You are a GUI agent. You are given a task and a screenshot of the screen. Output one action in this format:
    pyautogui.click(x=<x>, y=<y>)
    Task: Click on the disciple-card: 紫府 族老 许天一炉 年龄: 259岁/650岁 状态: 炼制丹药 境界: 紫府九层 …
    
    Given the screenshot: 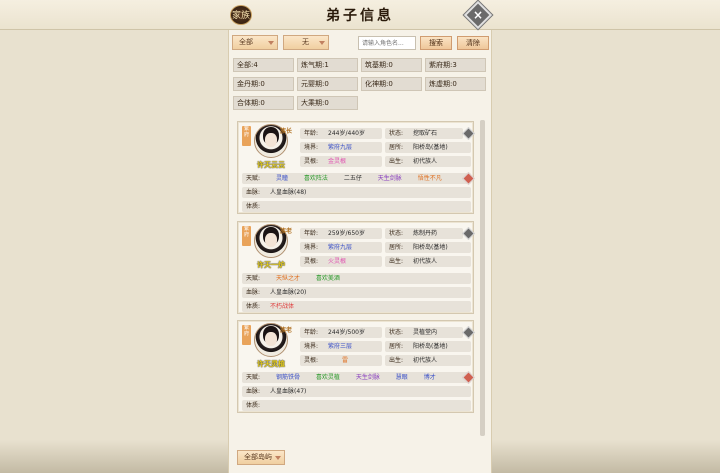 What is the action you would take?
    pyautogui.click(x=356, y=267)
    